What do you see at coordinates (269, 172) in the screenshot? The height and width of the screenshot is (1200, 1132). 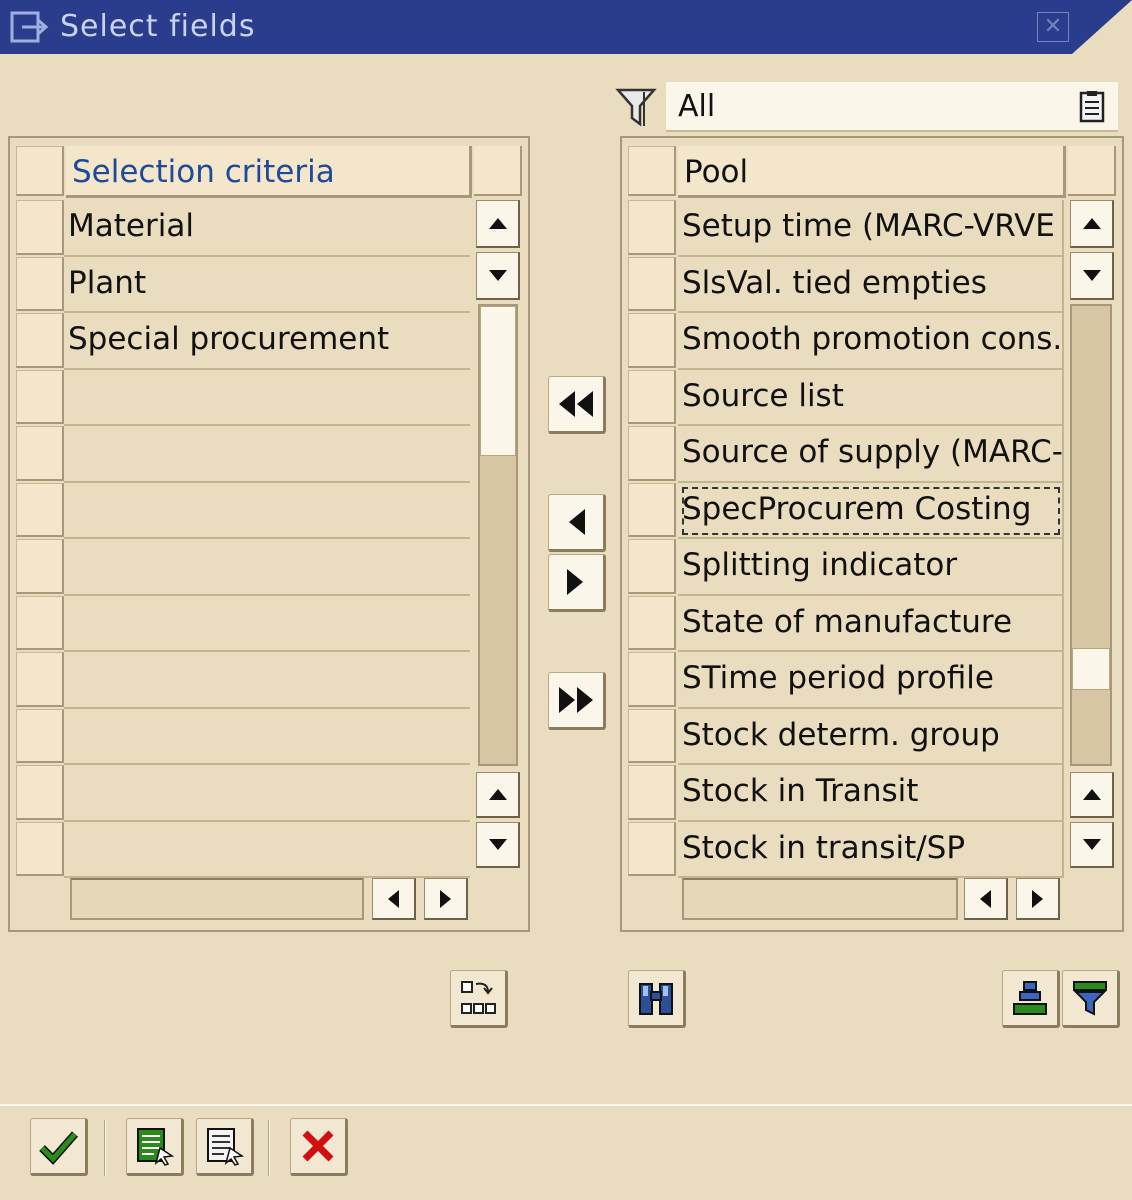 I see `selection-criteria-header: Selection criteria` at bounding box center [269, 172].